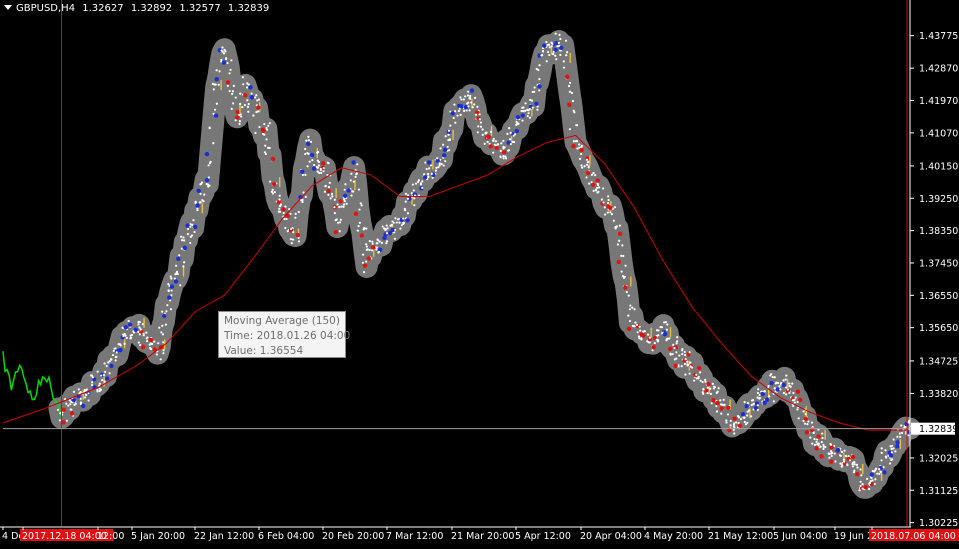 This screenshot has width=959, height=549. What do you see at coordinates (938, 296) in the screenshot?
I see `y-tick-label: 1.36550` at bounding box center [938, 296].